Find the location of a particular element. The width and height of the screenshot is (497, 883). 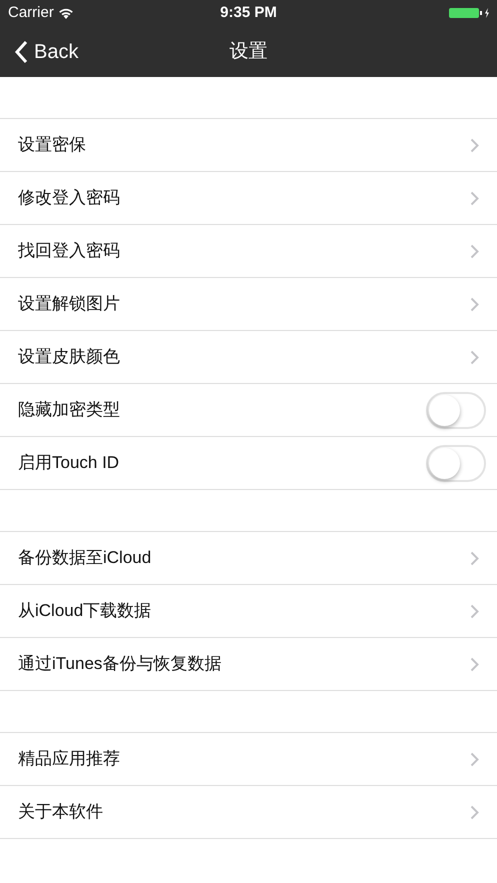

back-button: Back is located at coordinates (46, 51).